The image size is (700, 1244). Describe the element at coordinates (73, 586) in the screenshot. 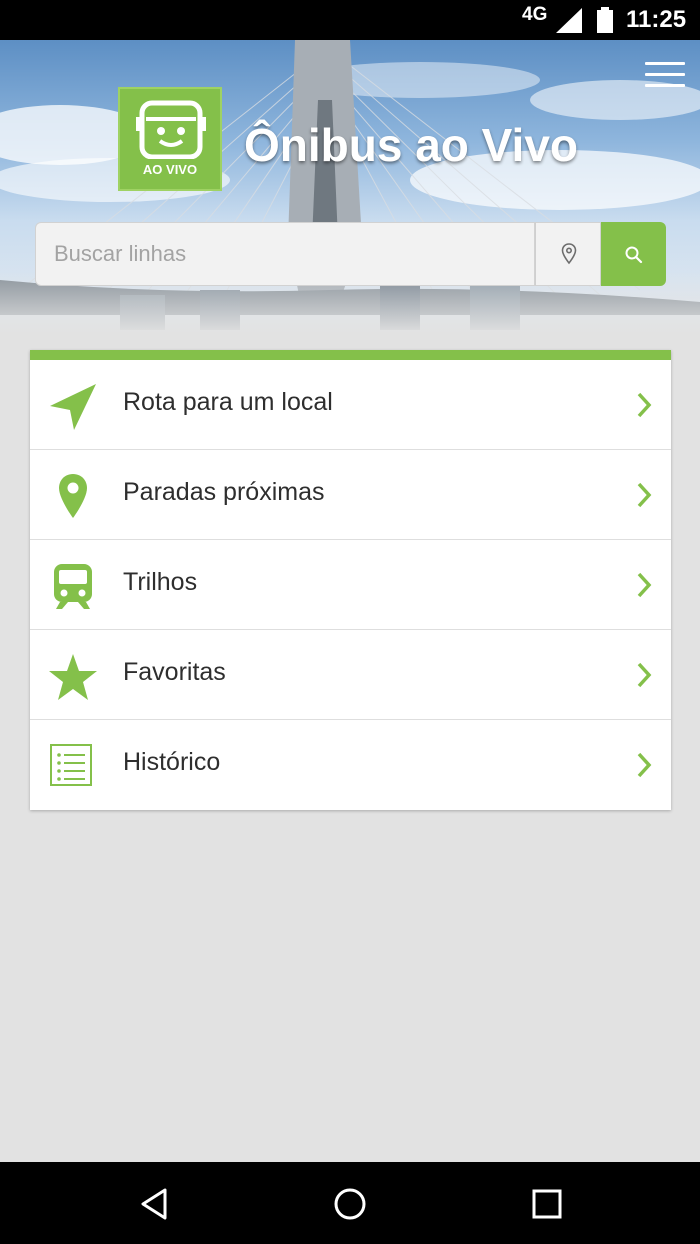

I see `train-icon` at that location.